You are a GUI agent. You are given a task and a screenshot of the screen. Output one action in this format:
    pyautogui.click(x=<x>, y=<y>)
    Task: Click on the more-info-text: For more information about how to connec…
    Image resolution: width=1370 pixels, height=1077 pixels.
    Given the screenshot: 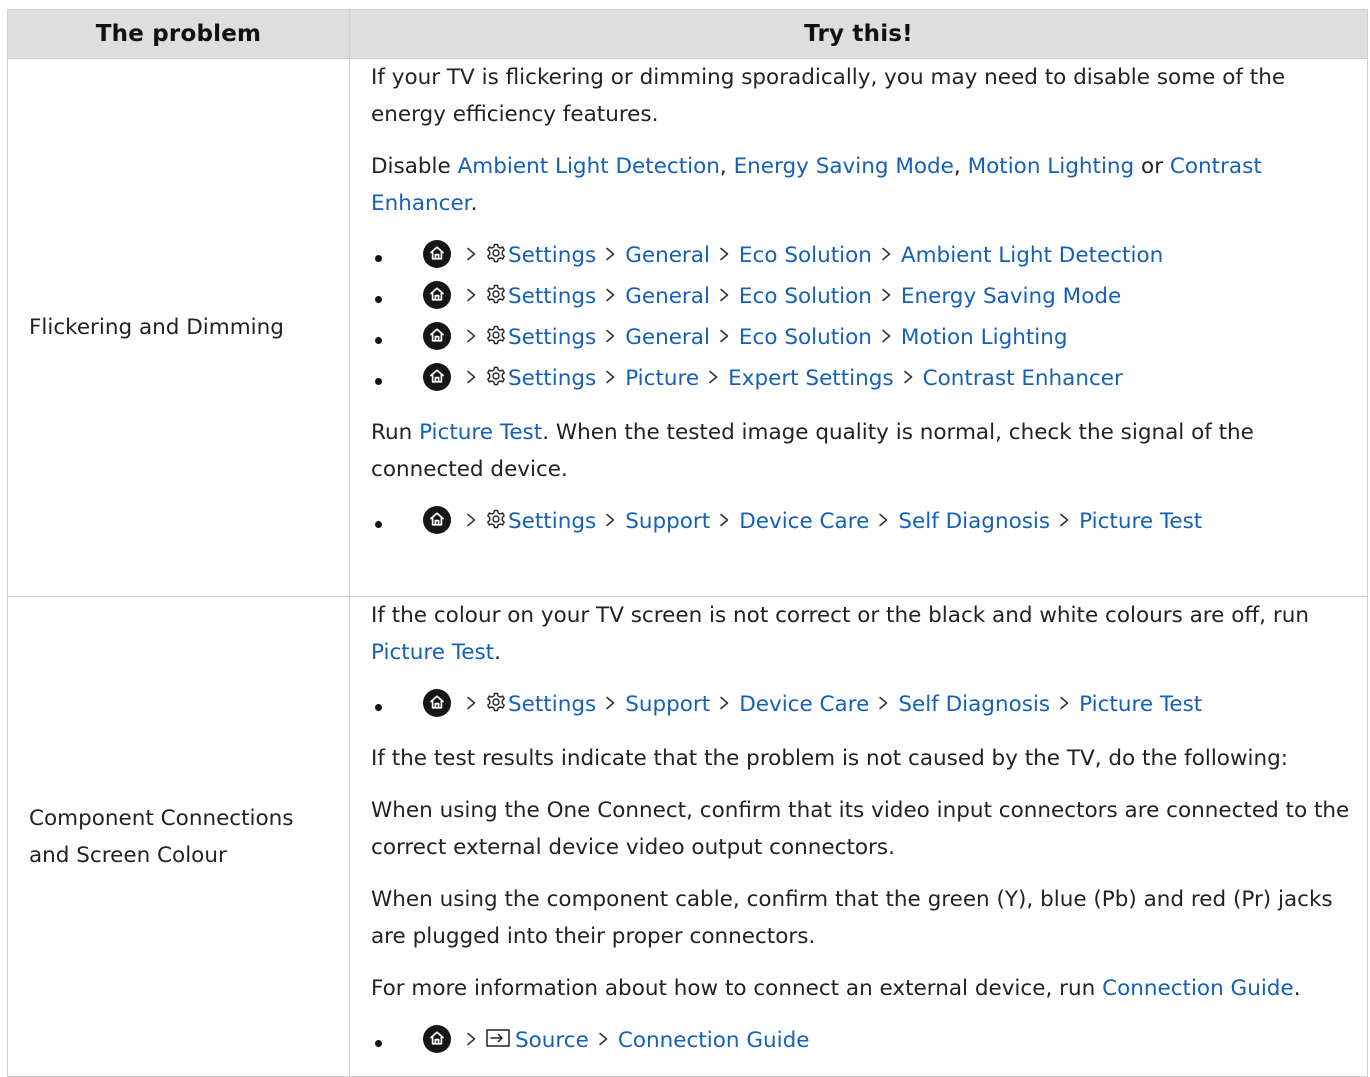 What is the action you would take?
    pyautogui.click(x=836, y=988)
    